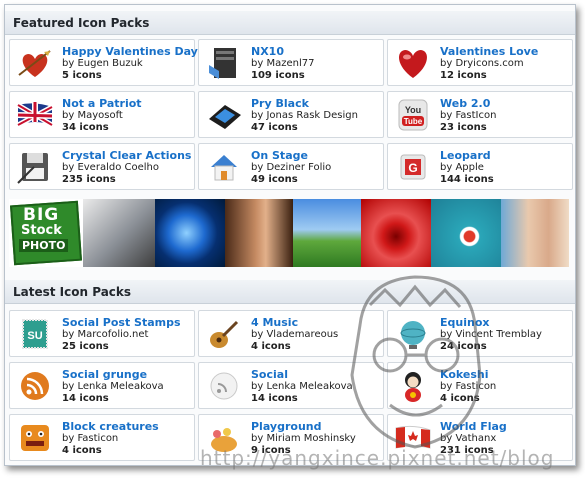 Image resolution: width=585 pixels, height=480 pixels. What do you see at coordinates (130, 51) in the screenshot?
I see `pack-title: Happy Valentines Day` at bounding box center [130, 51].